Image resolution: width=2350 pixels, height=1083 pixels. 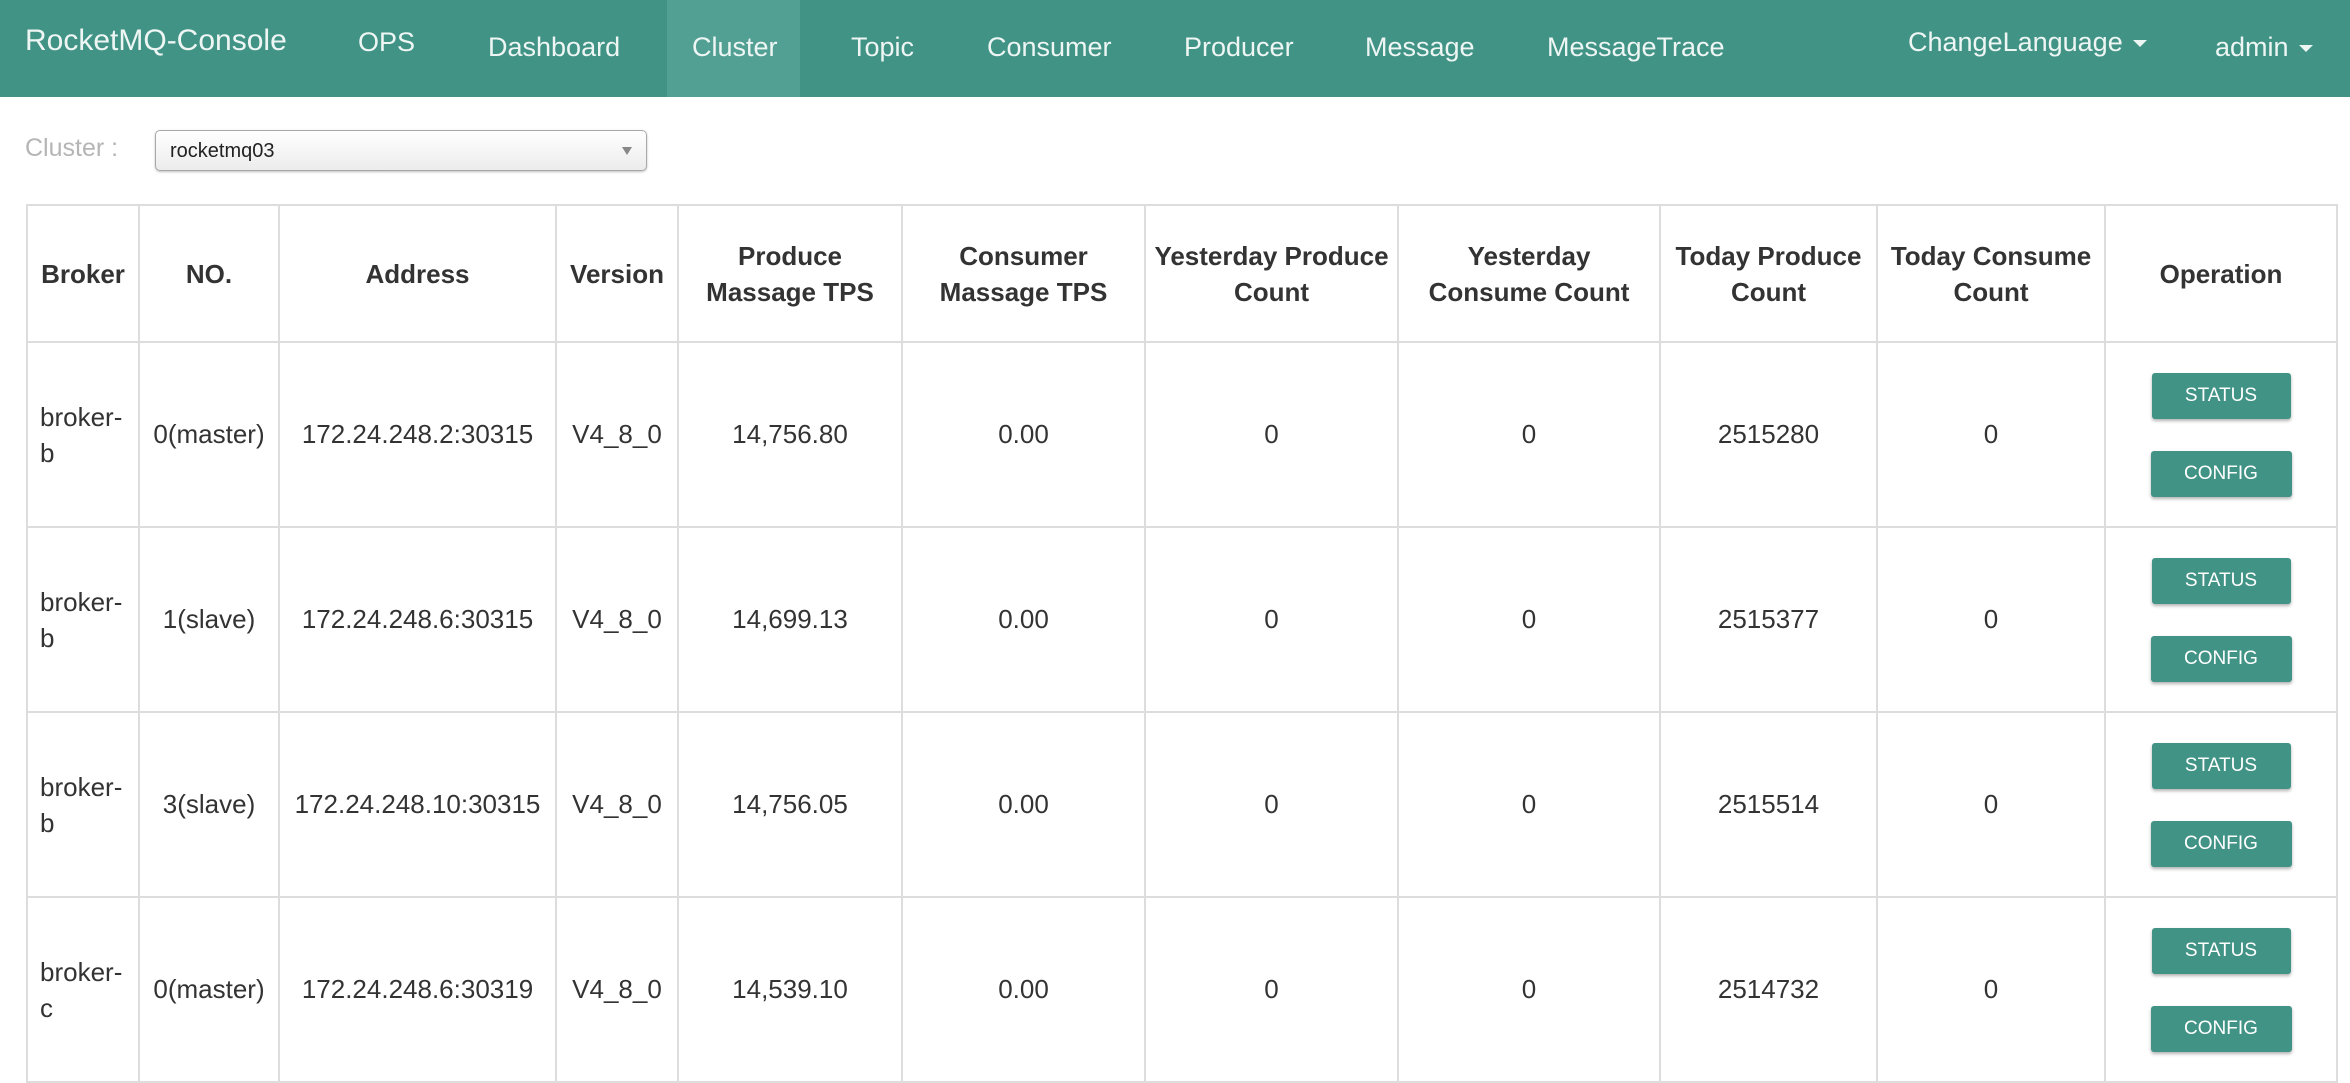 What do you see at coordinates (209, 619) in the screenshot?
I see `cell-no: 1(slave)` at bounding box center [209, 619].